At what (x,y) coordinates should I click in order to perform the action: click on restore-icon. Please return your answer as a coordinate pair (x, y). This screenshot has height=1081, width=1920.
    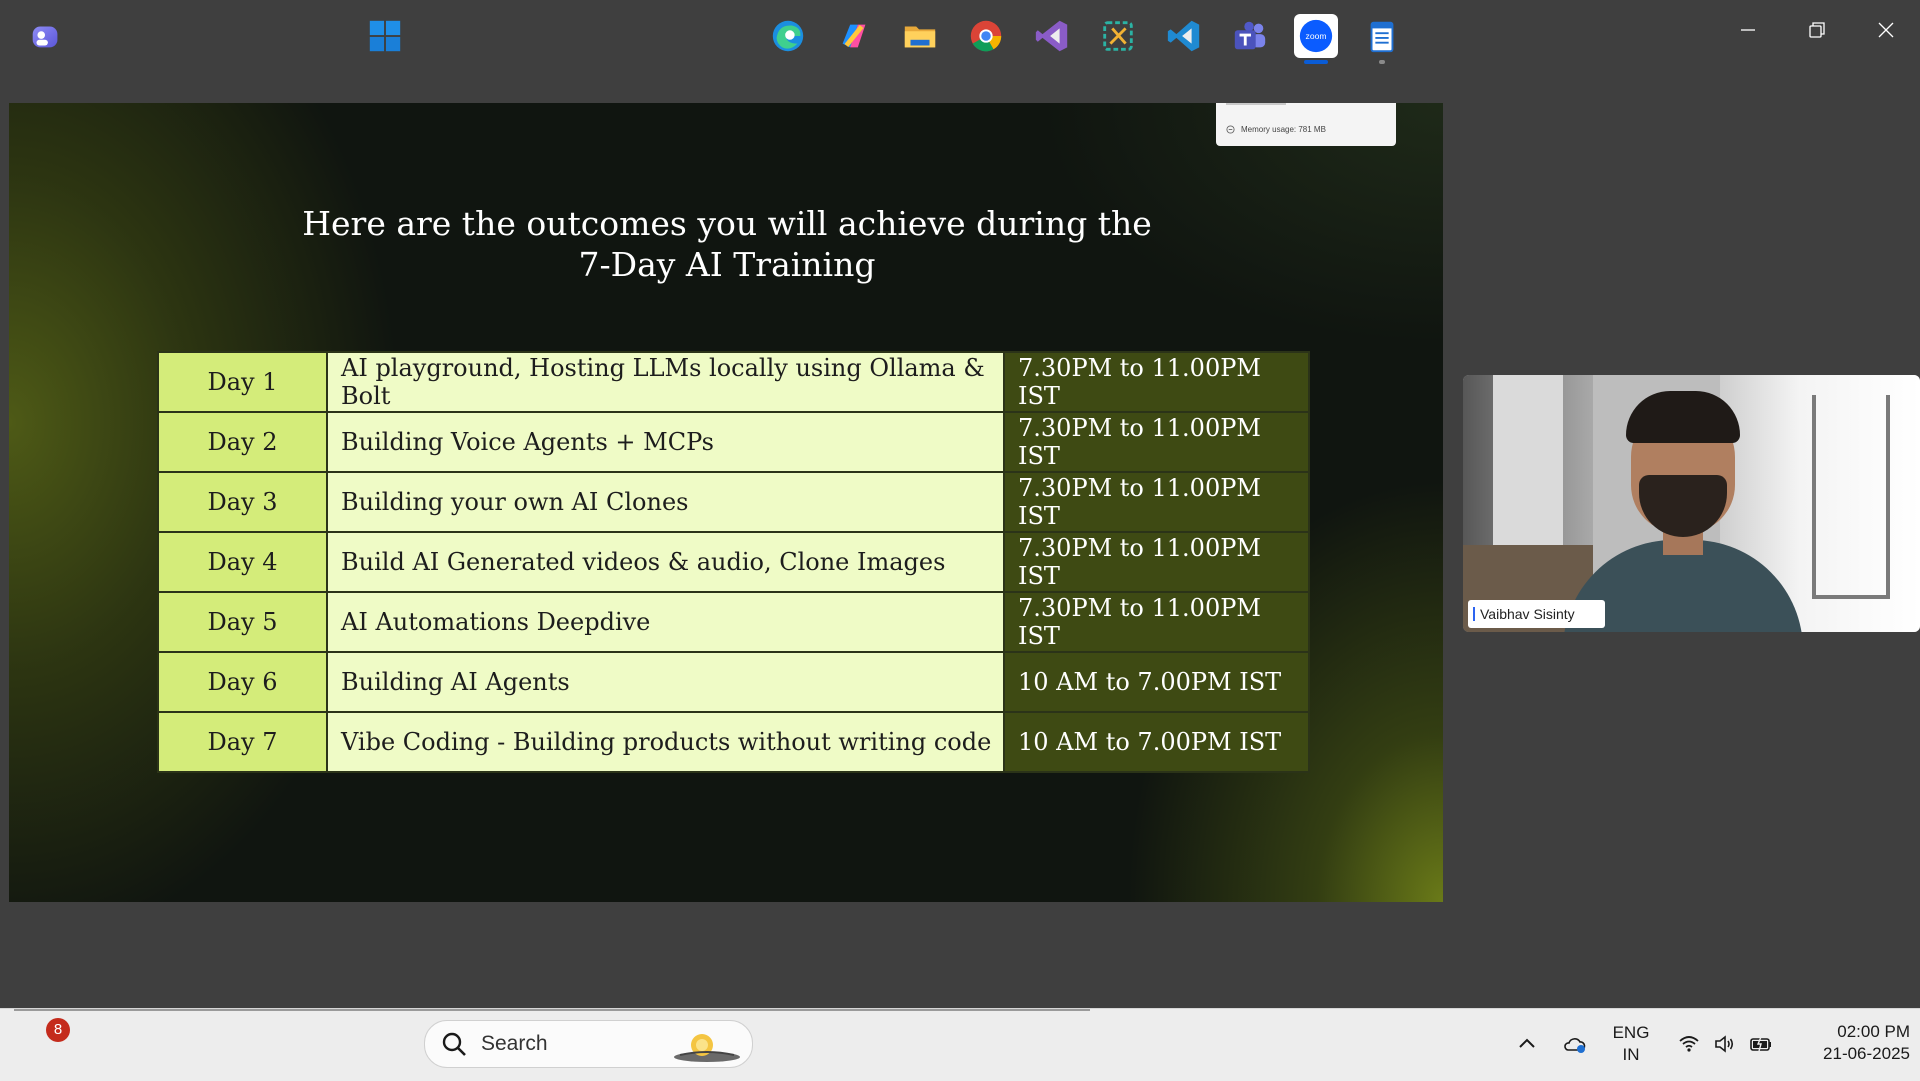
    Looking at the image, I should click on (1816, 30).